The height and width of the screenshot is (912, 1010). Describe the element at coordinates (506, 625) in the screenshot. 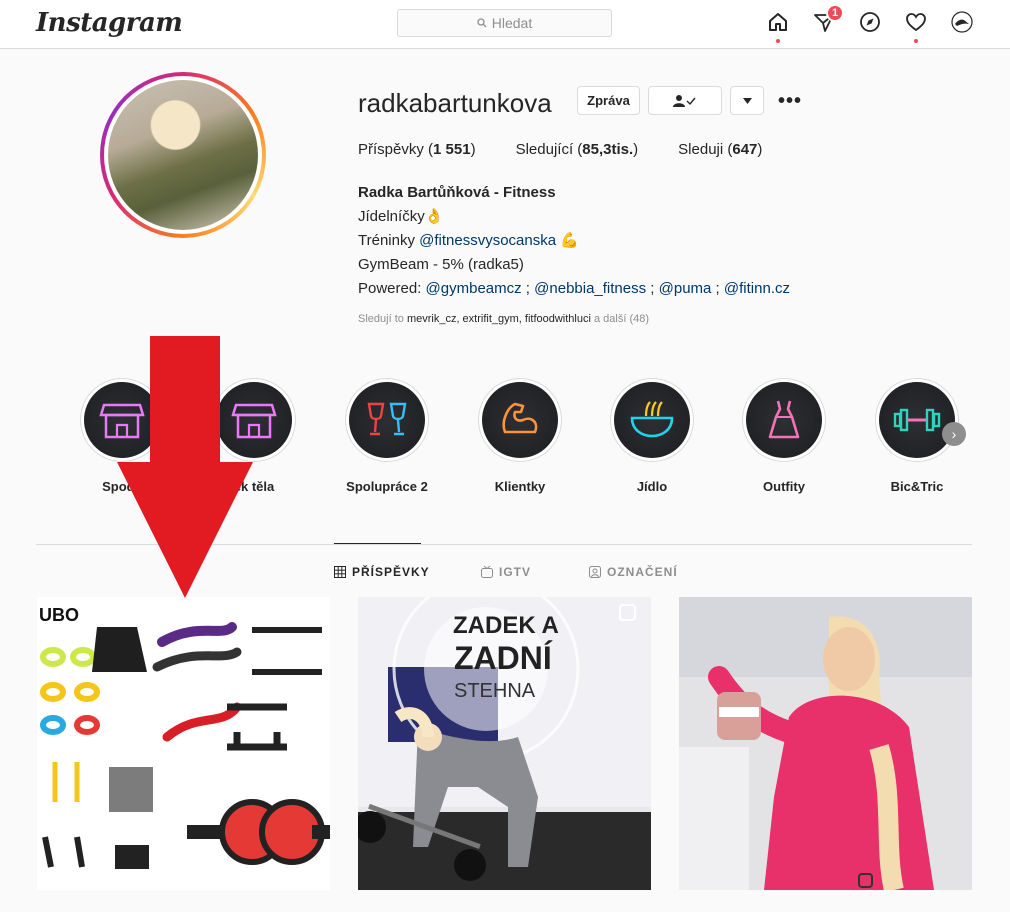

I see `svg-text: ZADEK A` at that location.